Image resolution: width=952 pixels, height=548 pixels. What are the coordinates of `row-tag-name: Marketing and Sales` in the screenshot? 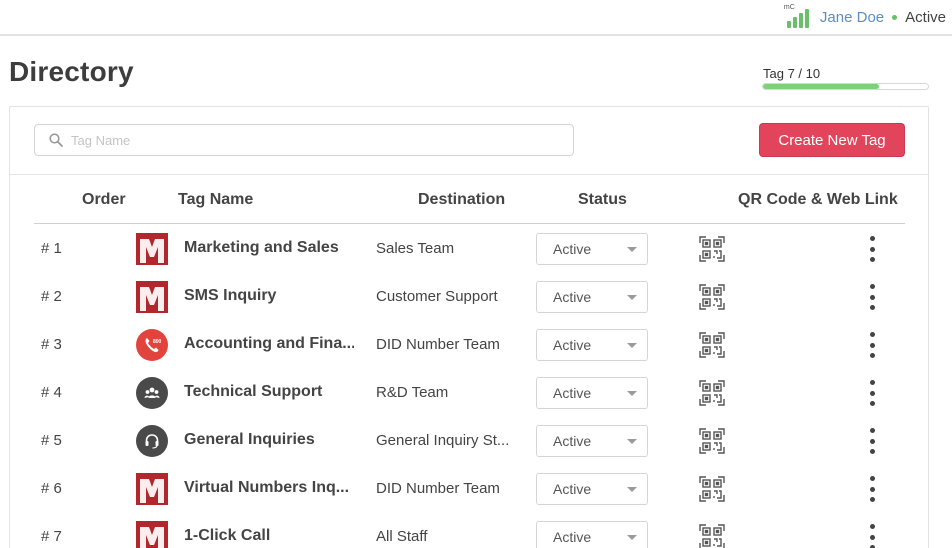 It's located at (269, 248).